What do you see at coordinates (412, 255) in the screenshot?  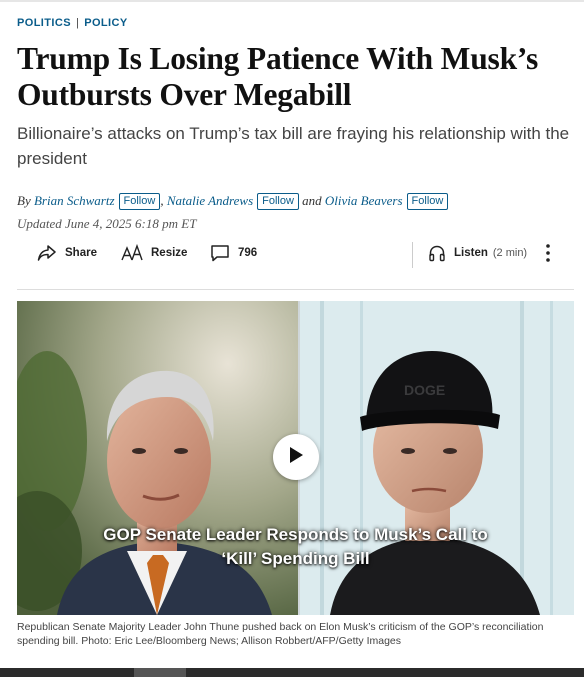 I see `toolbar-divider` at bounding box center [412, 255].